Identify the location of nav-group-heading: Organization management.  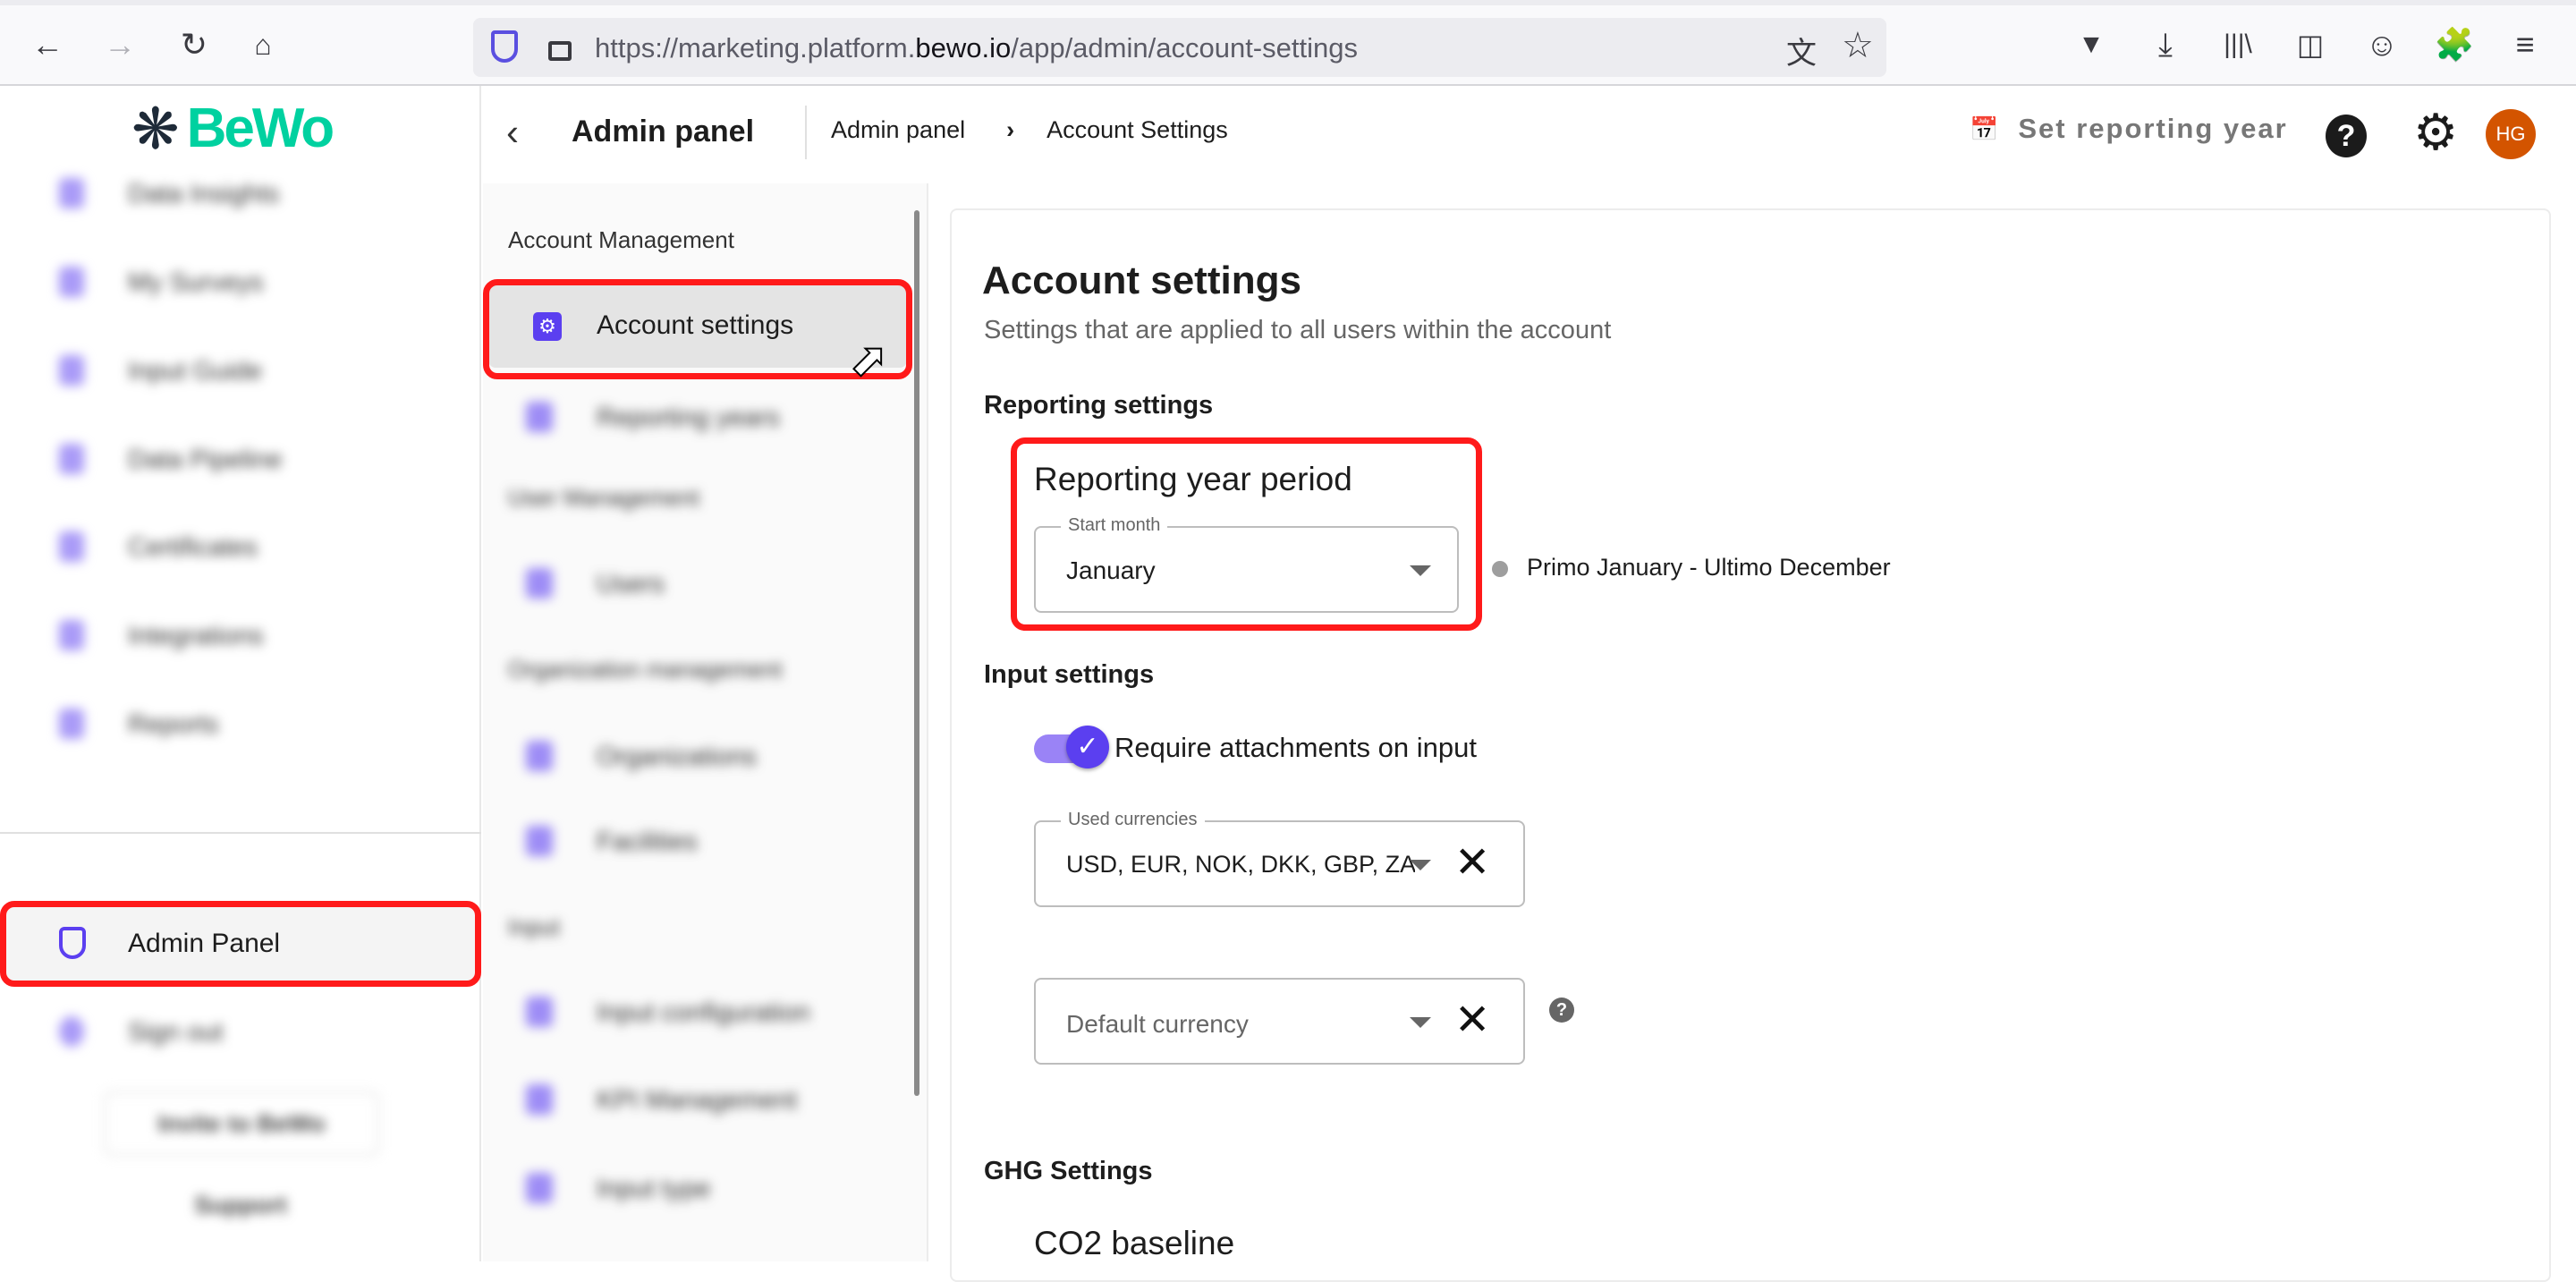
(645, 669).